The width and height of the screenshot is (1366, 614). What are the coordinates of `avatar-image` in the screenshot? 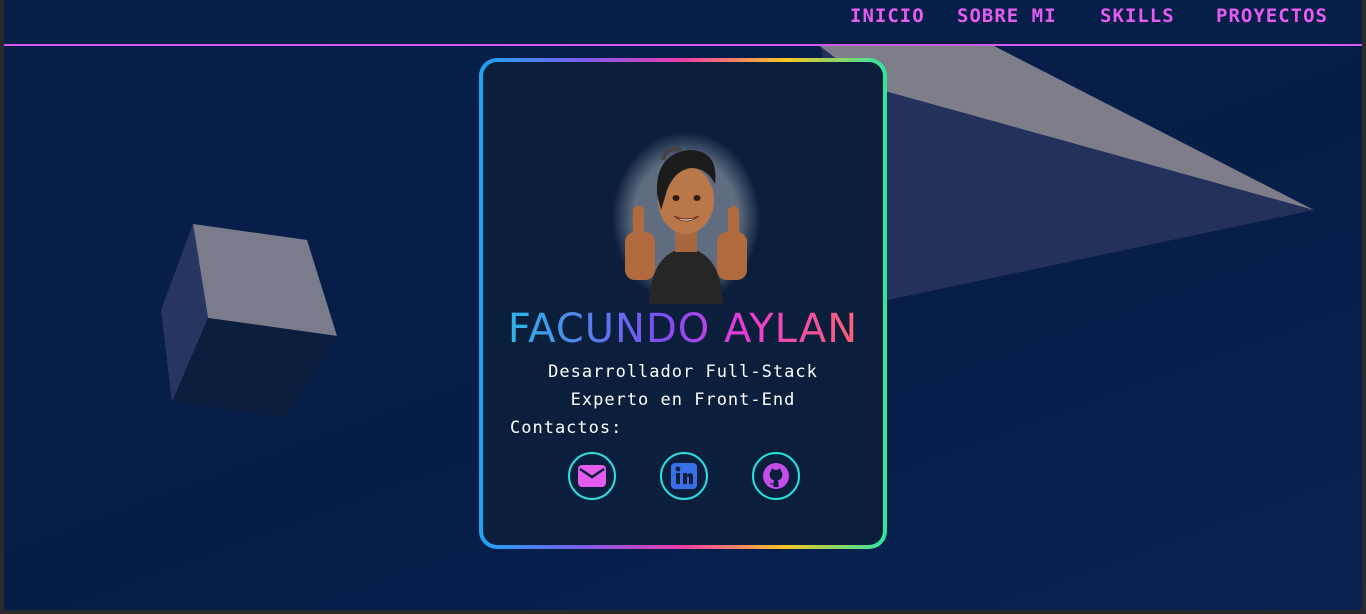 It's located at (686, 218).